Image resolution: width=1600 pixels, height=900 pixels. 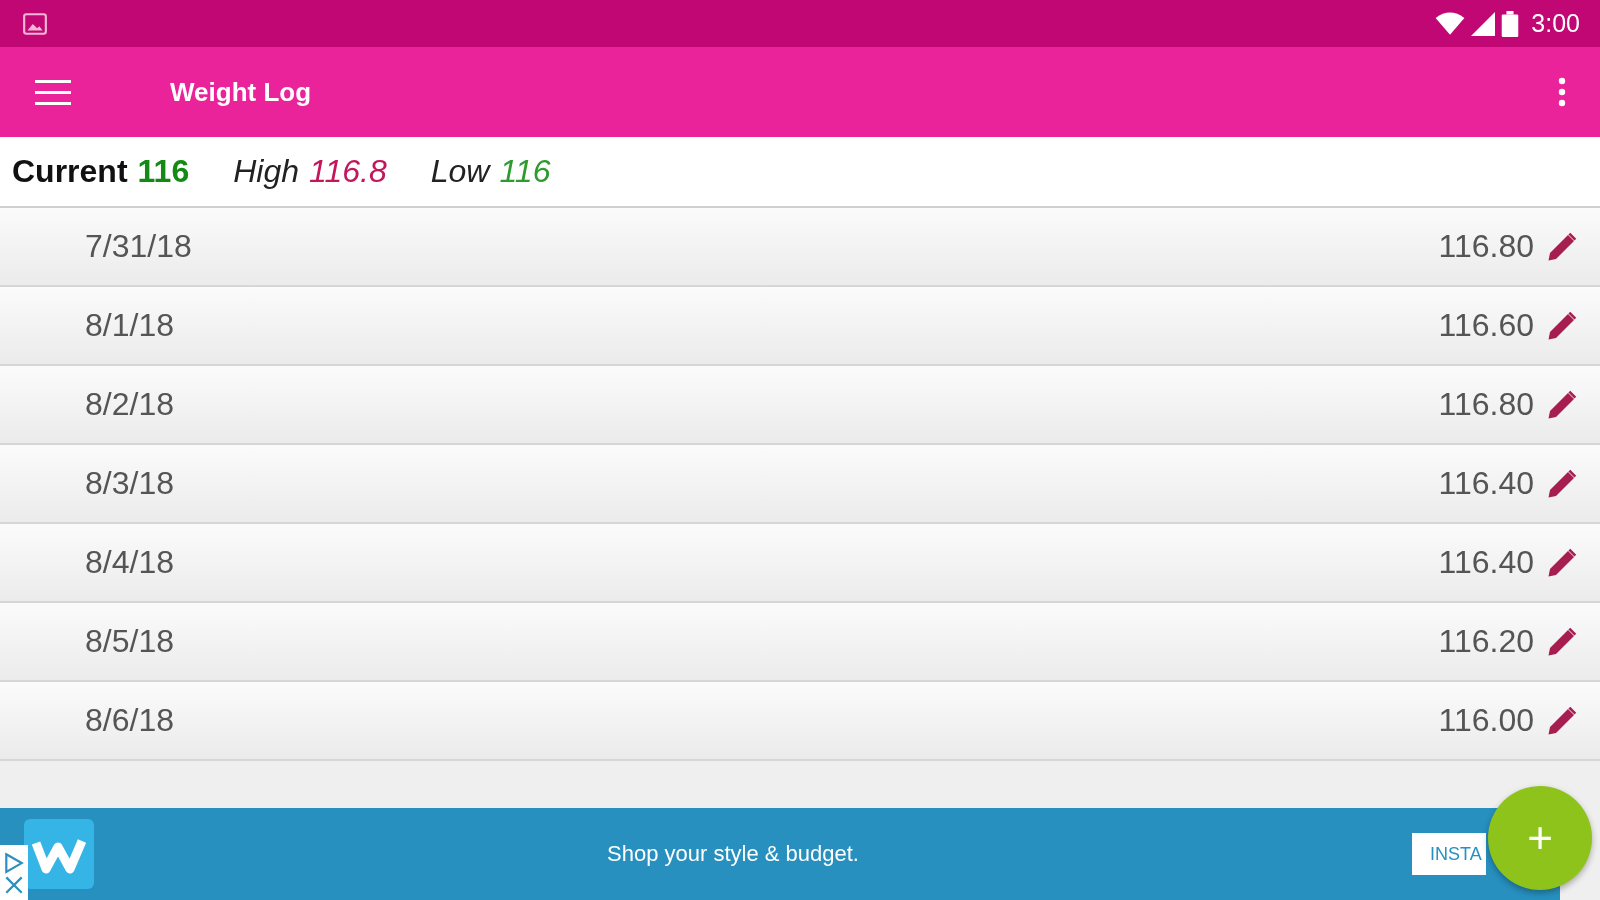 I want to click on install-button: INSTA, so click(x=1449, y=854).